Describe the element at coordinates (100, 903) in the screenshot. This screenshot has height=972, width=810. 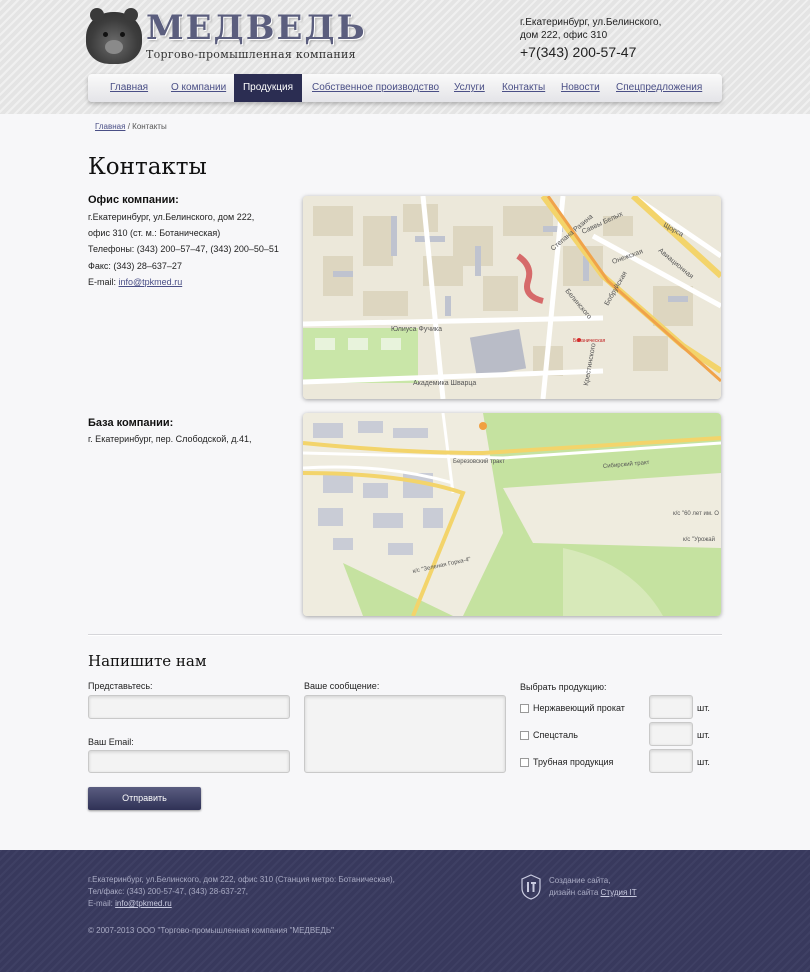
I see `footer-email-label: E-mail:` at that location.